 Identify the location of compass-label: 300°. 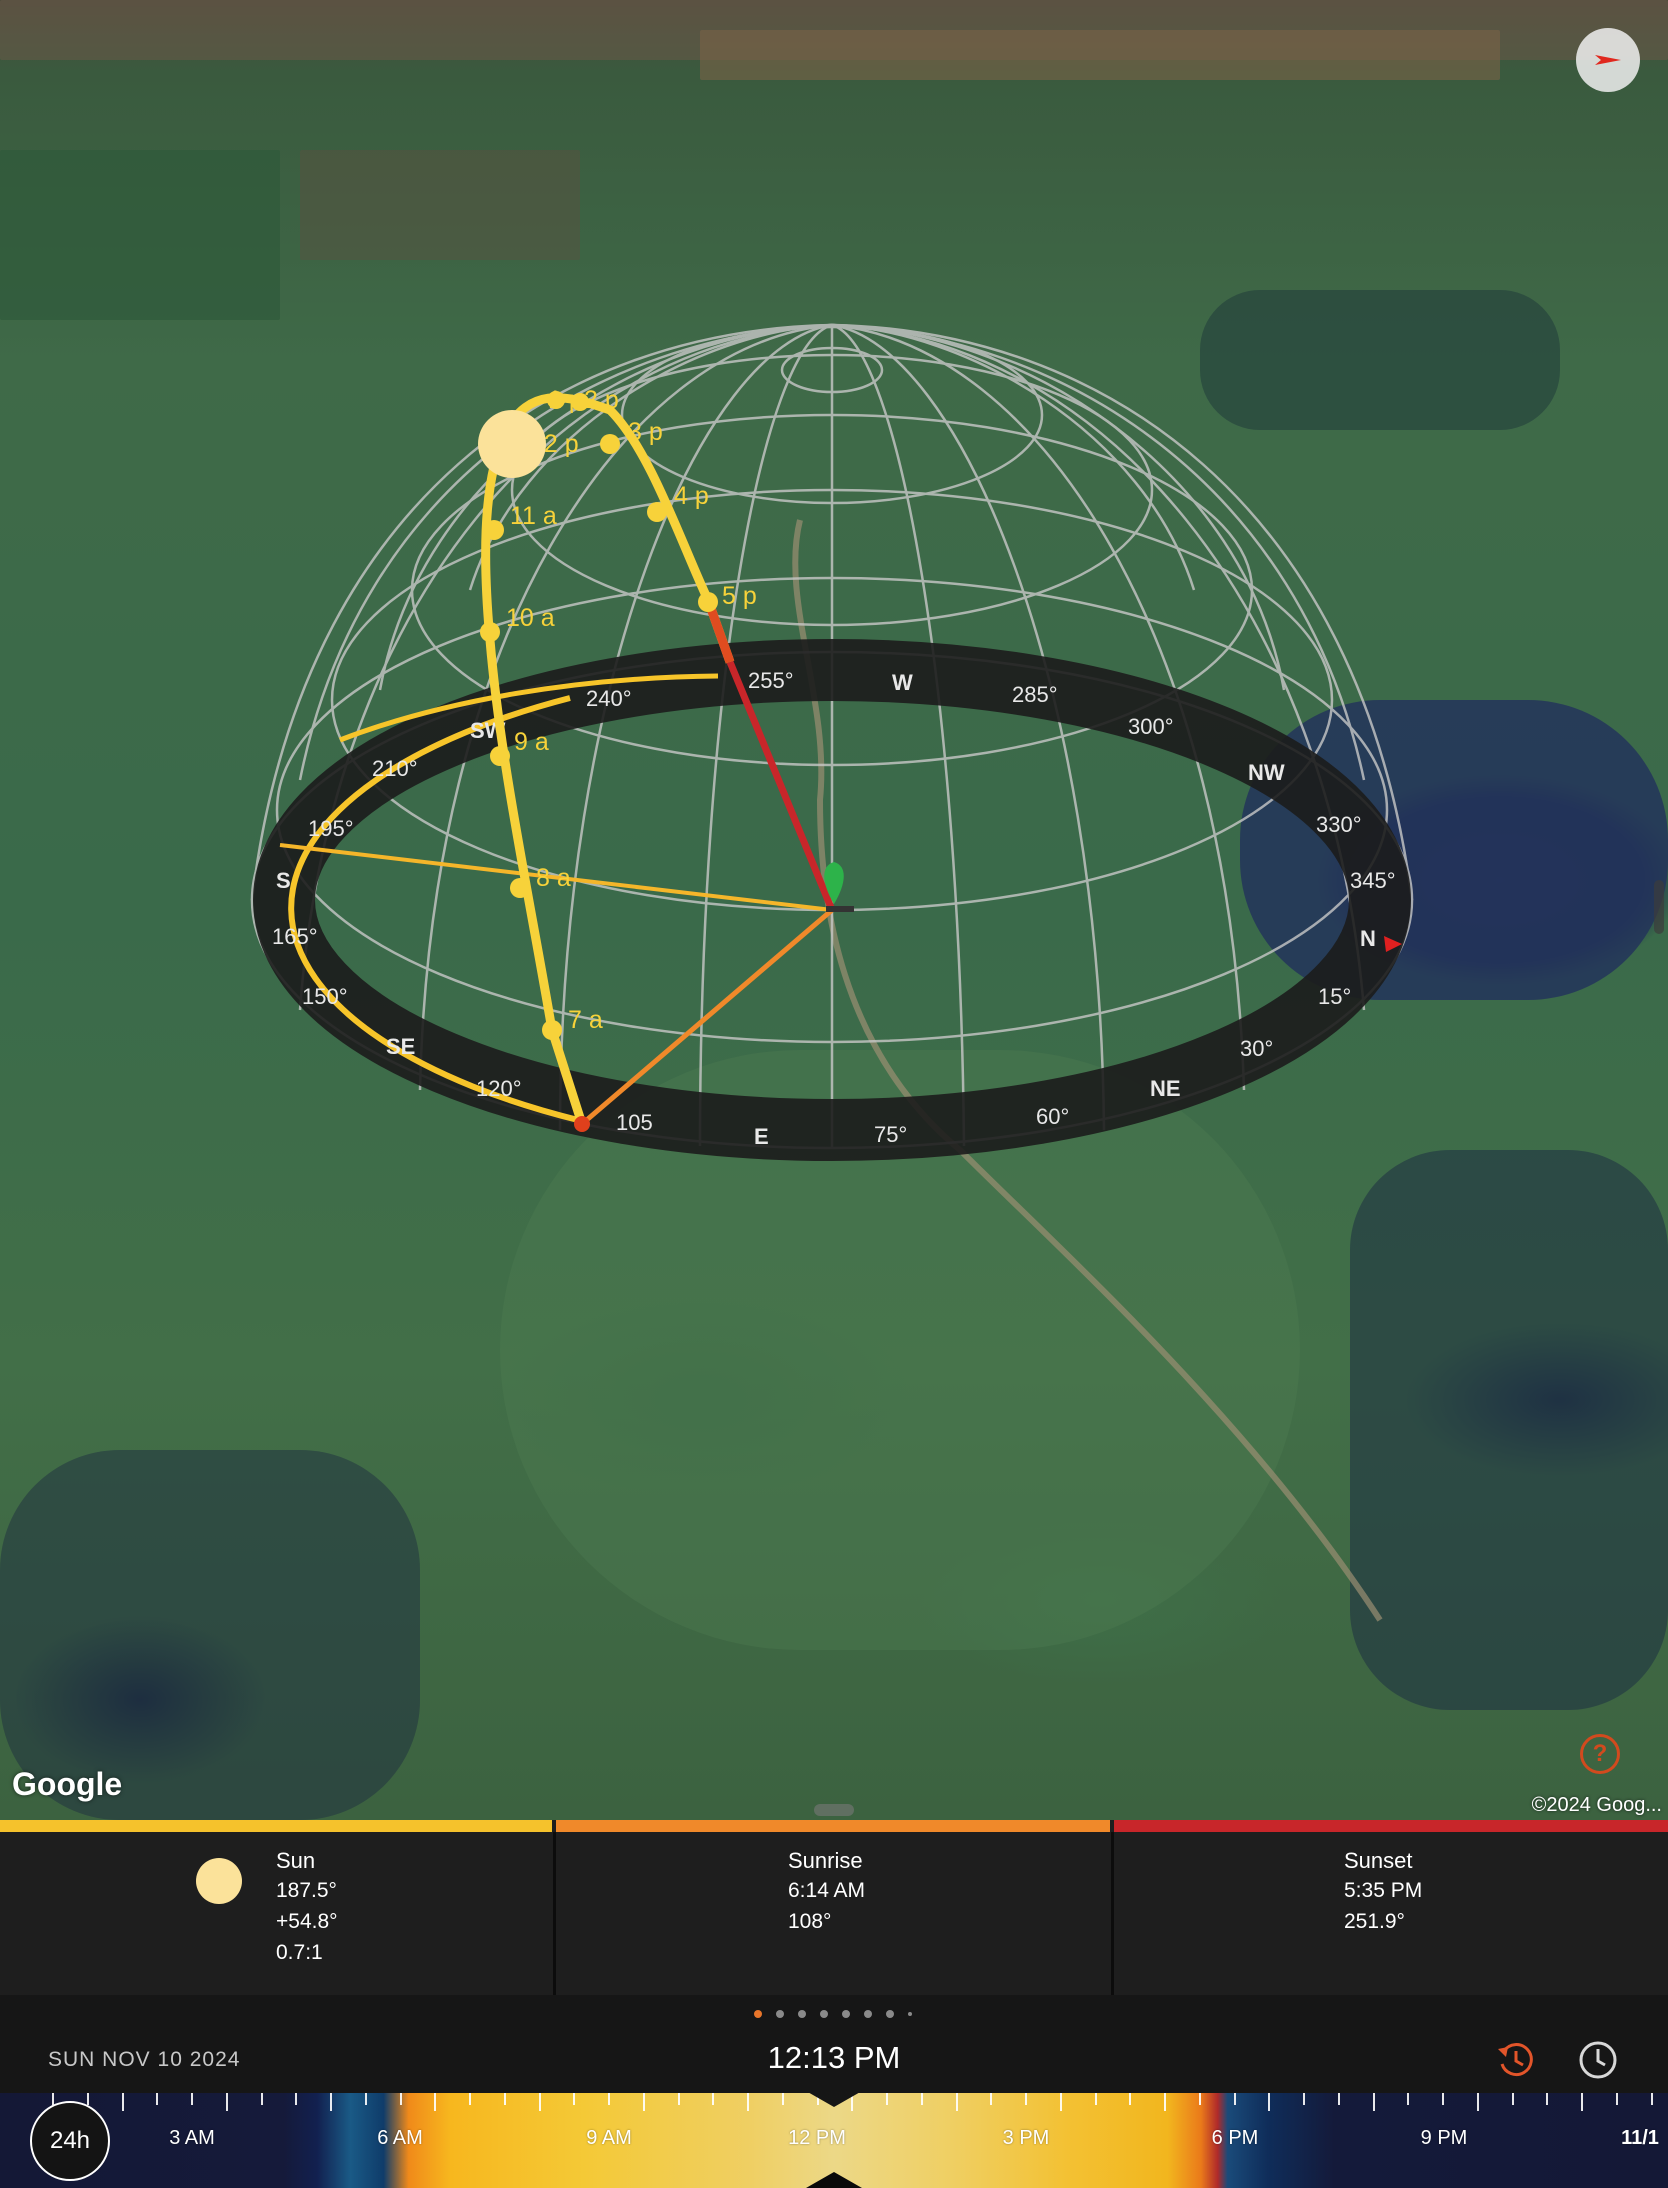
(1151, 726).